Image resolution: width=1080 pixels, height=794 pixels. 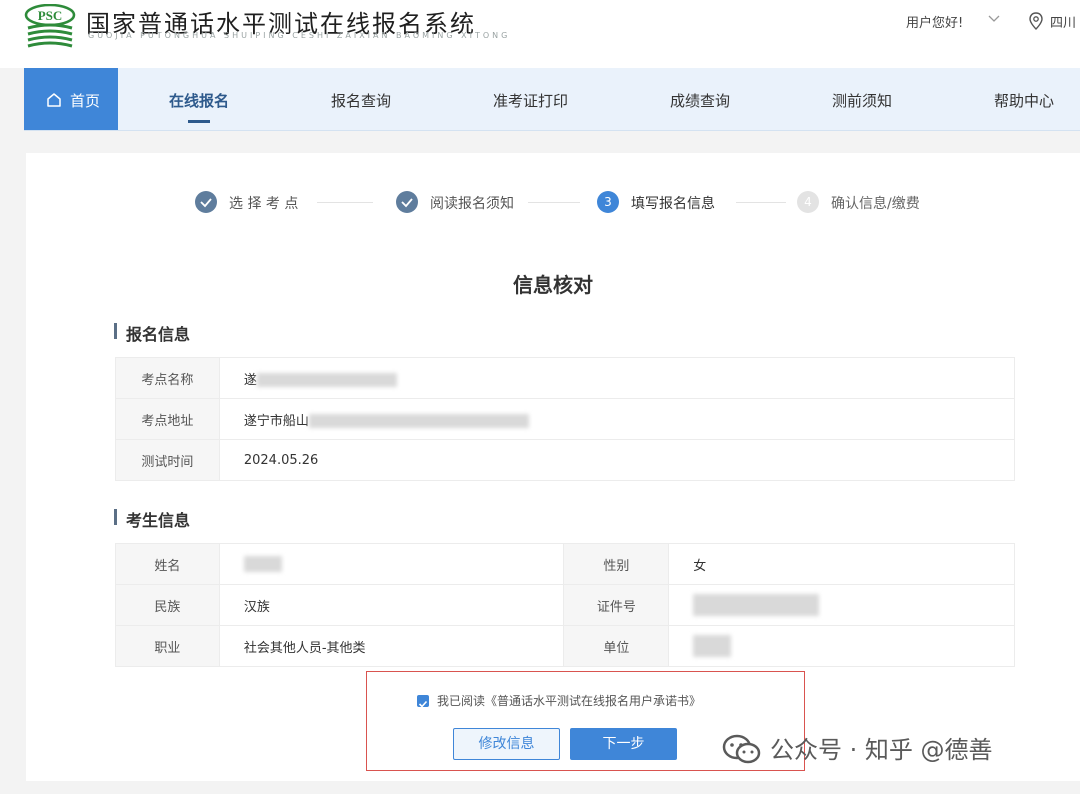 I want to click on step-1-check-icon, so click(x=206, y=202).